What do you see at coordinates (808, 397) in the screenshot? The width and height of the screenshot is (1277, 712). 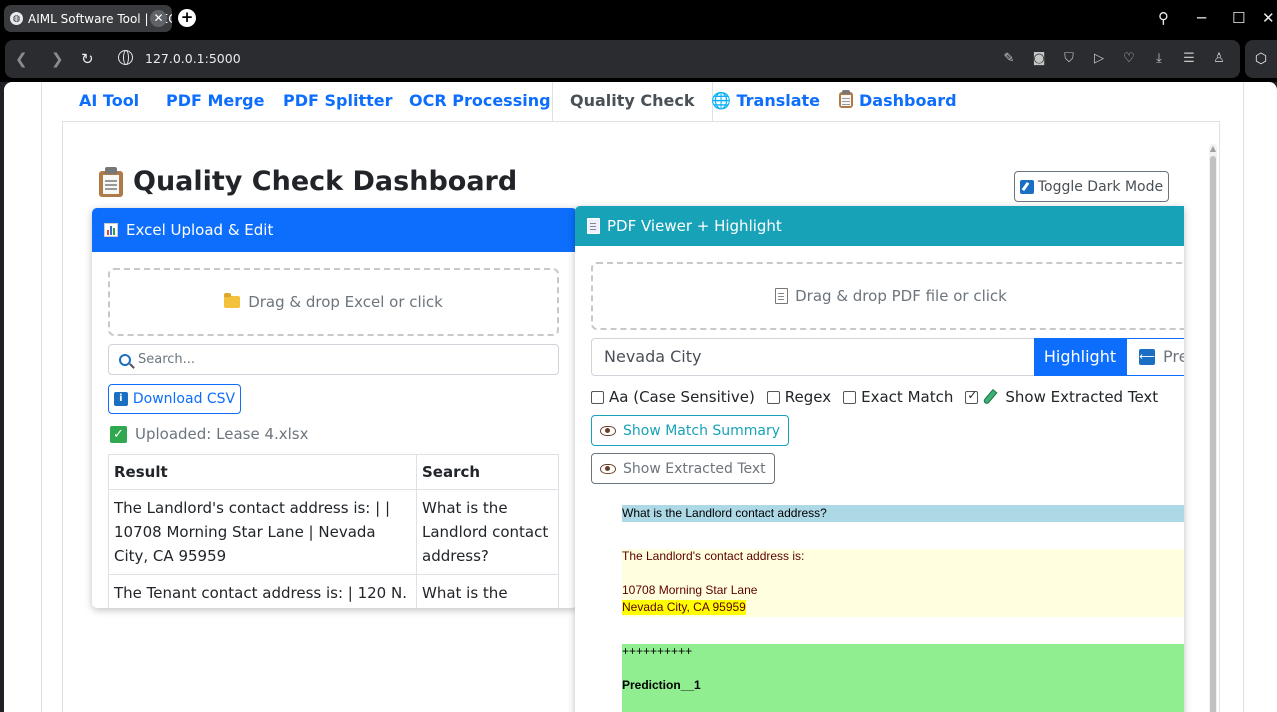 I see `option-label: Regex` at bounding box center [808, 397].